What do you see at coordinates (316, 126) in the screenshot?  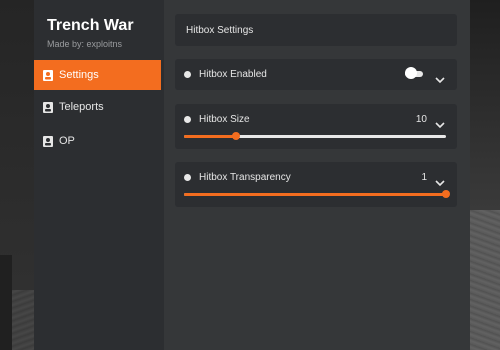 I see `hitbox-size-row: Hitbox Size 10` at bounding box center [316, 126].